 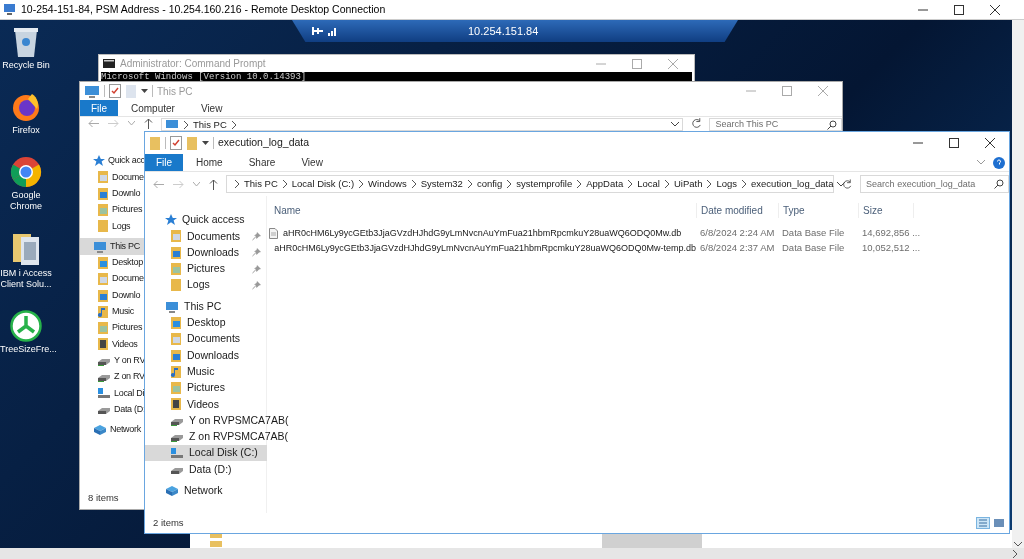 I want to click on expand-ribbon-icon, so click(x=981, y=162).